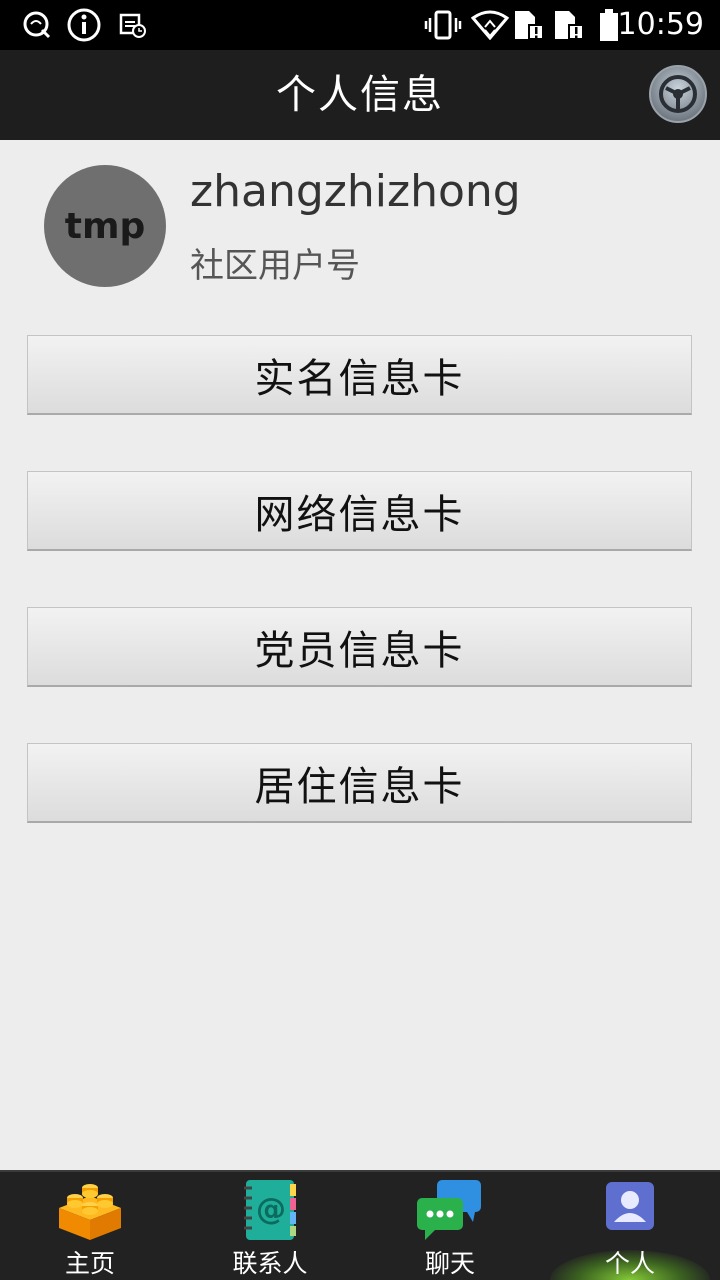 This screenshot has width=720, height=1280. I want to click on nav-item-home: 主页, so click(90, 1226).